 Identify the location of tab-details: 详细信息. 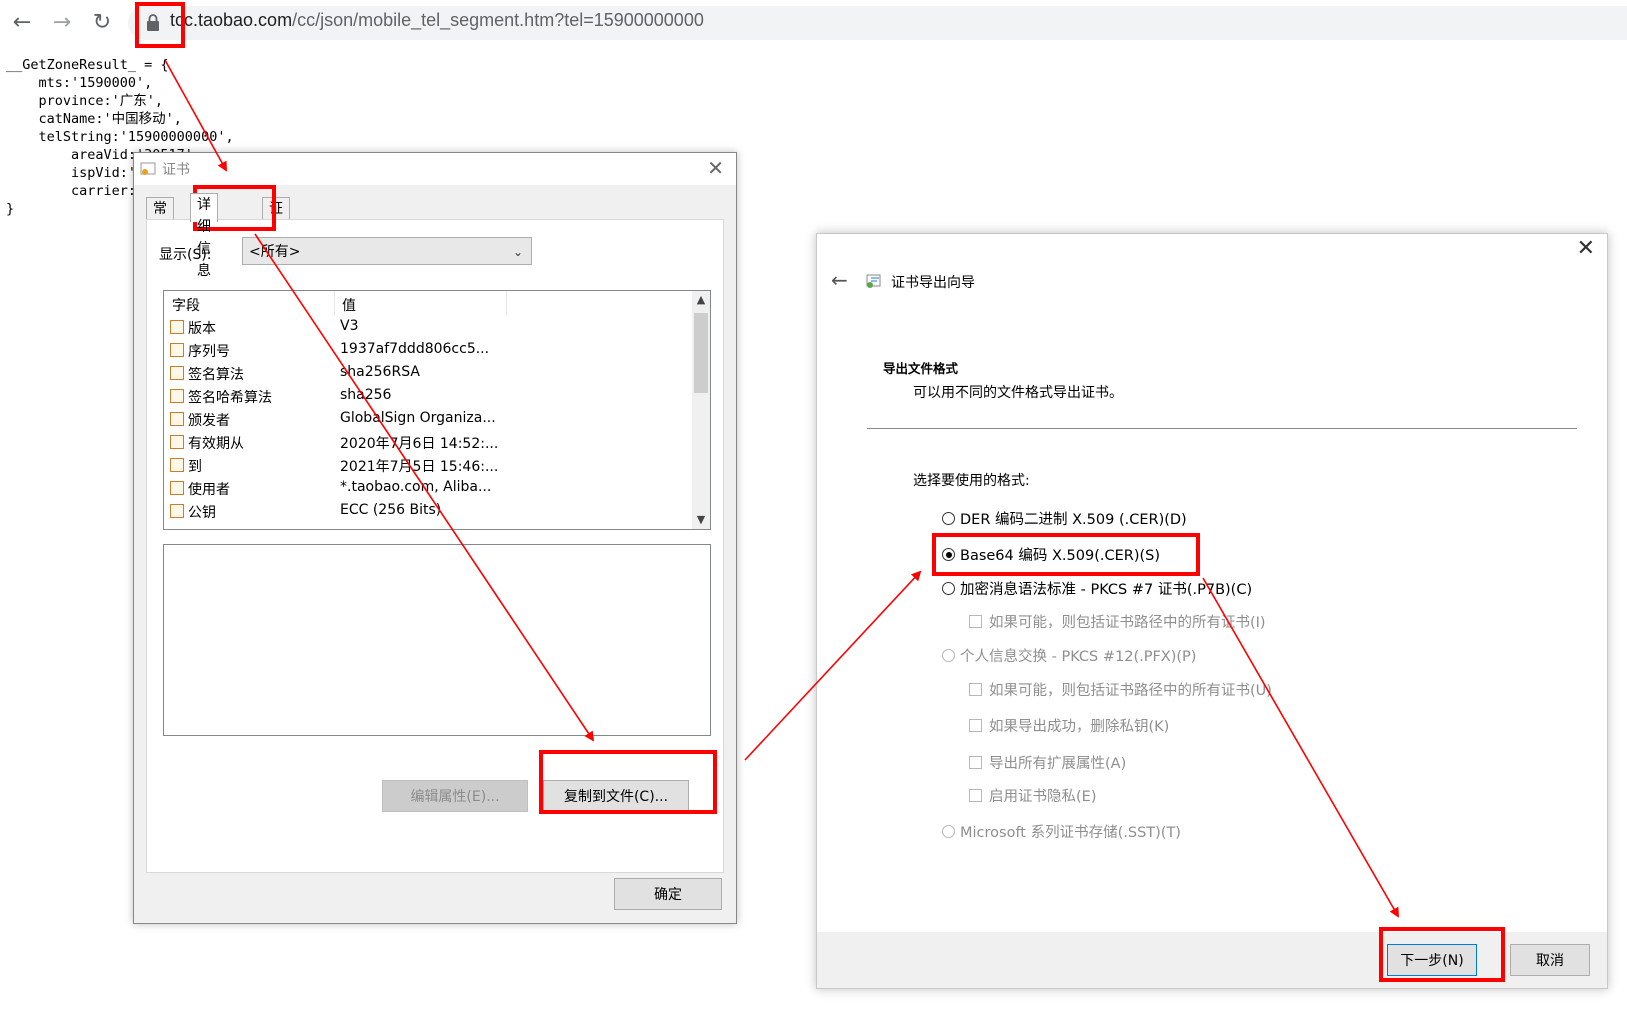
(204, 236).